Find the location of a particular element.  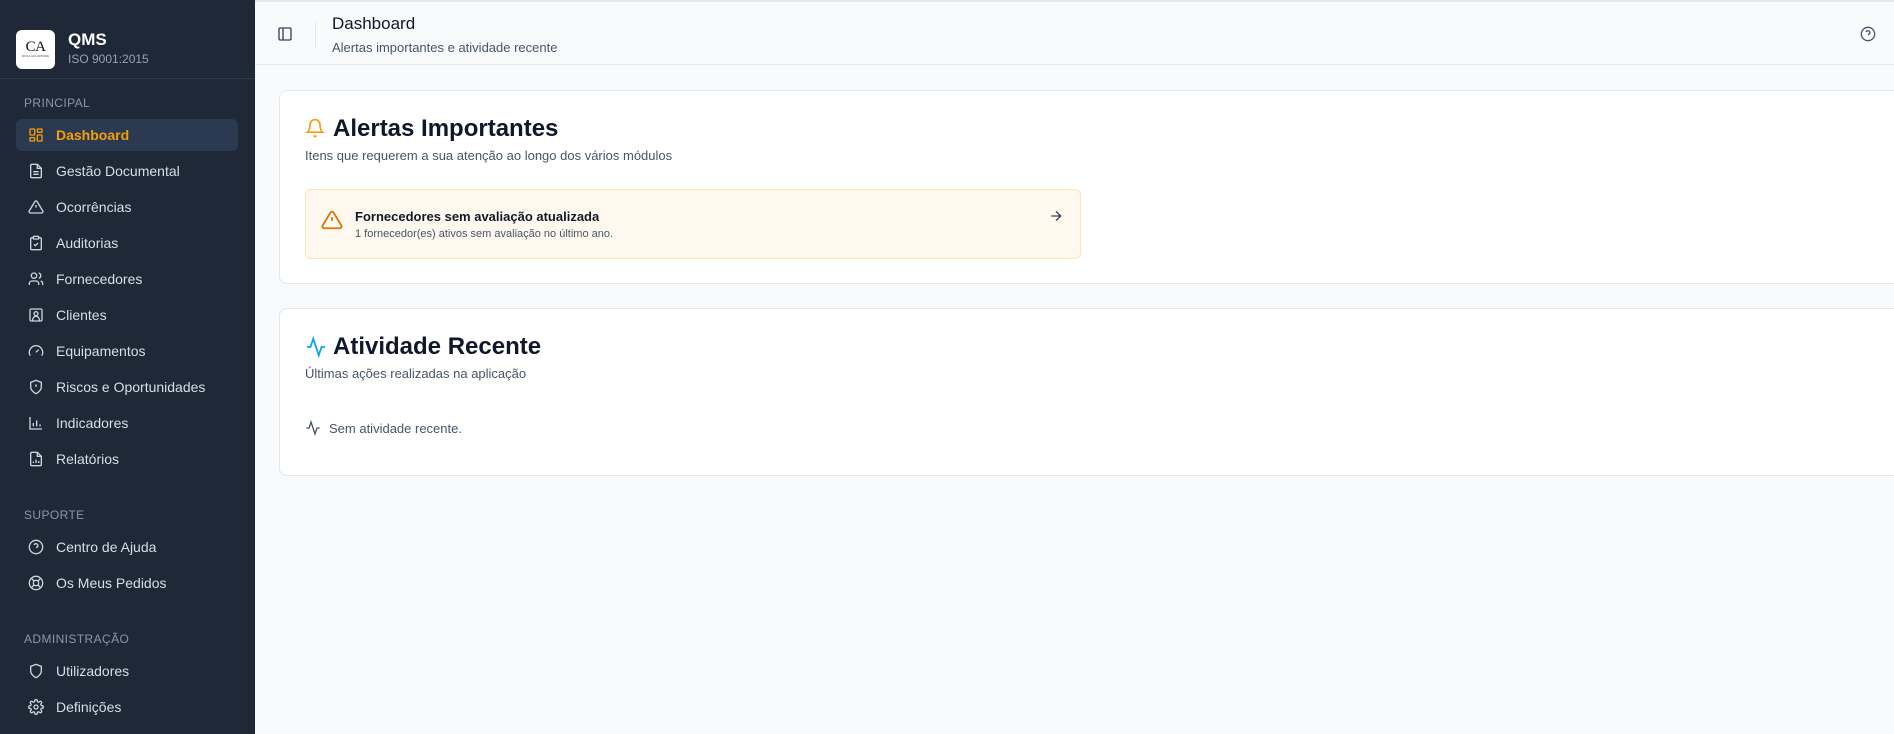

section-label-principal: PRINCIPAL is located at coordinates (57, 103).